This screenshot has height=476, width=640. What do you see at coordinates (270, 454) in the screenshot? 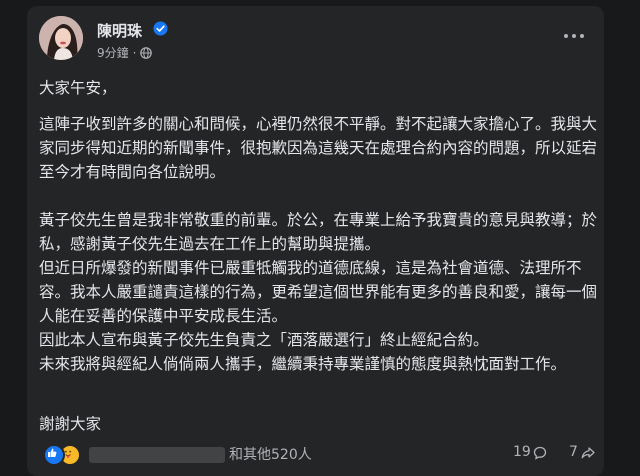
I see `reaction-summary: 和其他520人` at bounding box center [270, 454].